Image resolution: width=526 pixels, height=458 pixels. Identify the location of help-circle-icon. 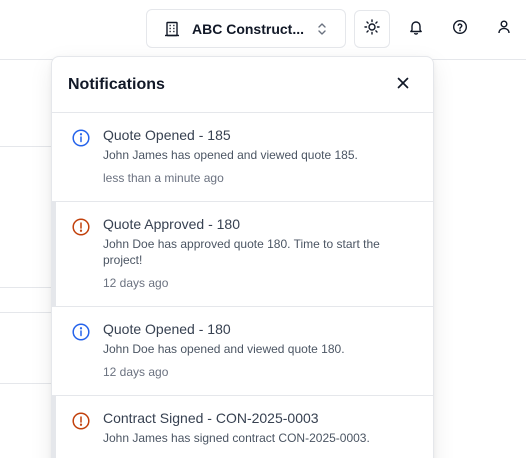
(460, 29).